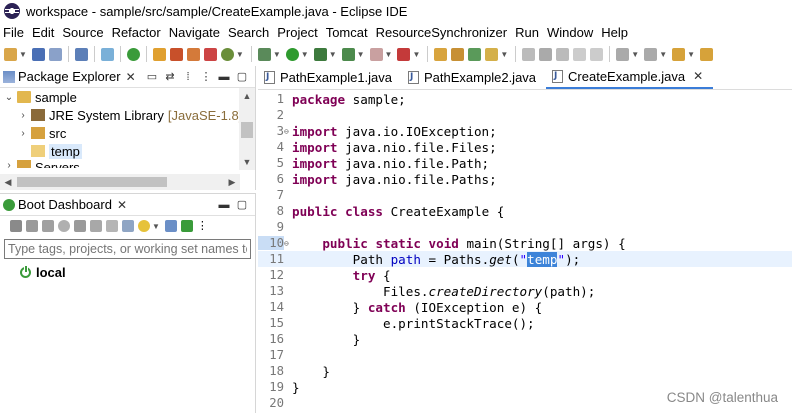  I want to click on boot-dashboard-tab: Boot Dashboard ✕, so click(68, 204).